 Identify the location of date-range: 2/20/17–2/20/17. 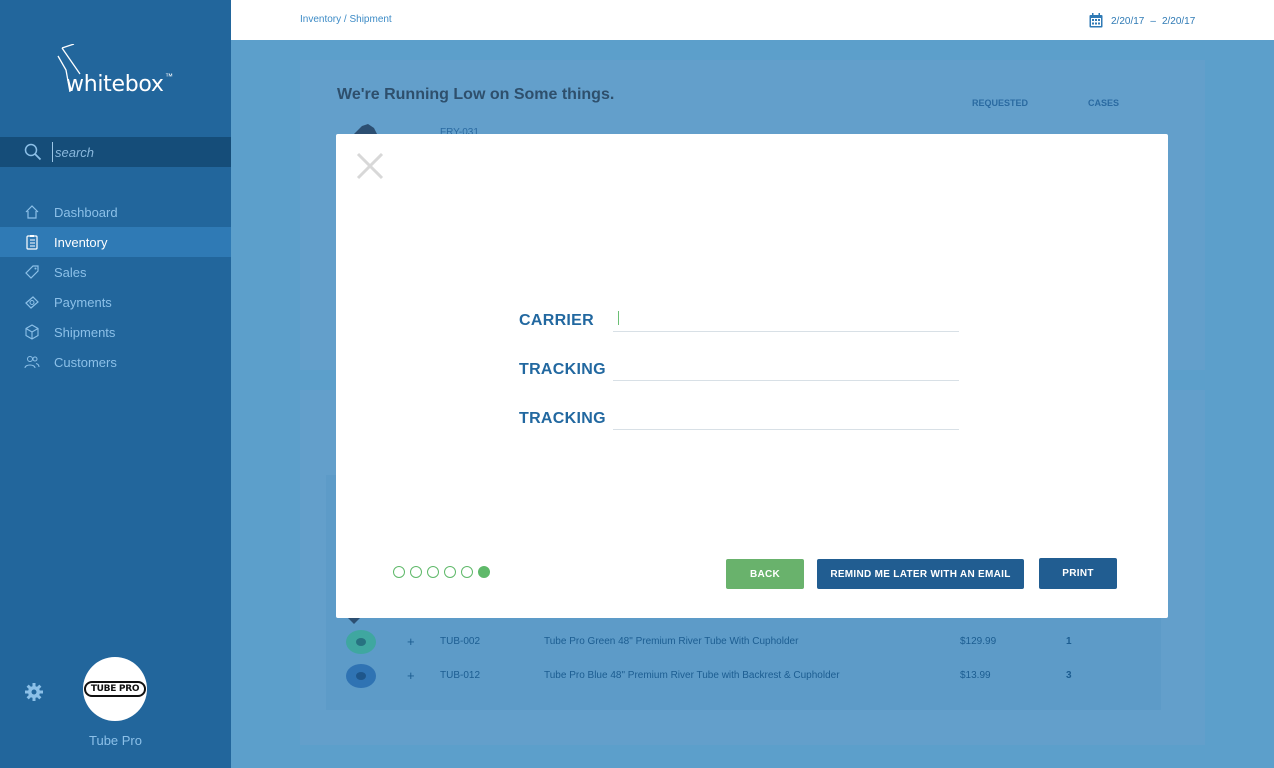
(1153, 21).